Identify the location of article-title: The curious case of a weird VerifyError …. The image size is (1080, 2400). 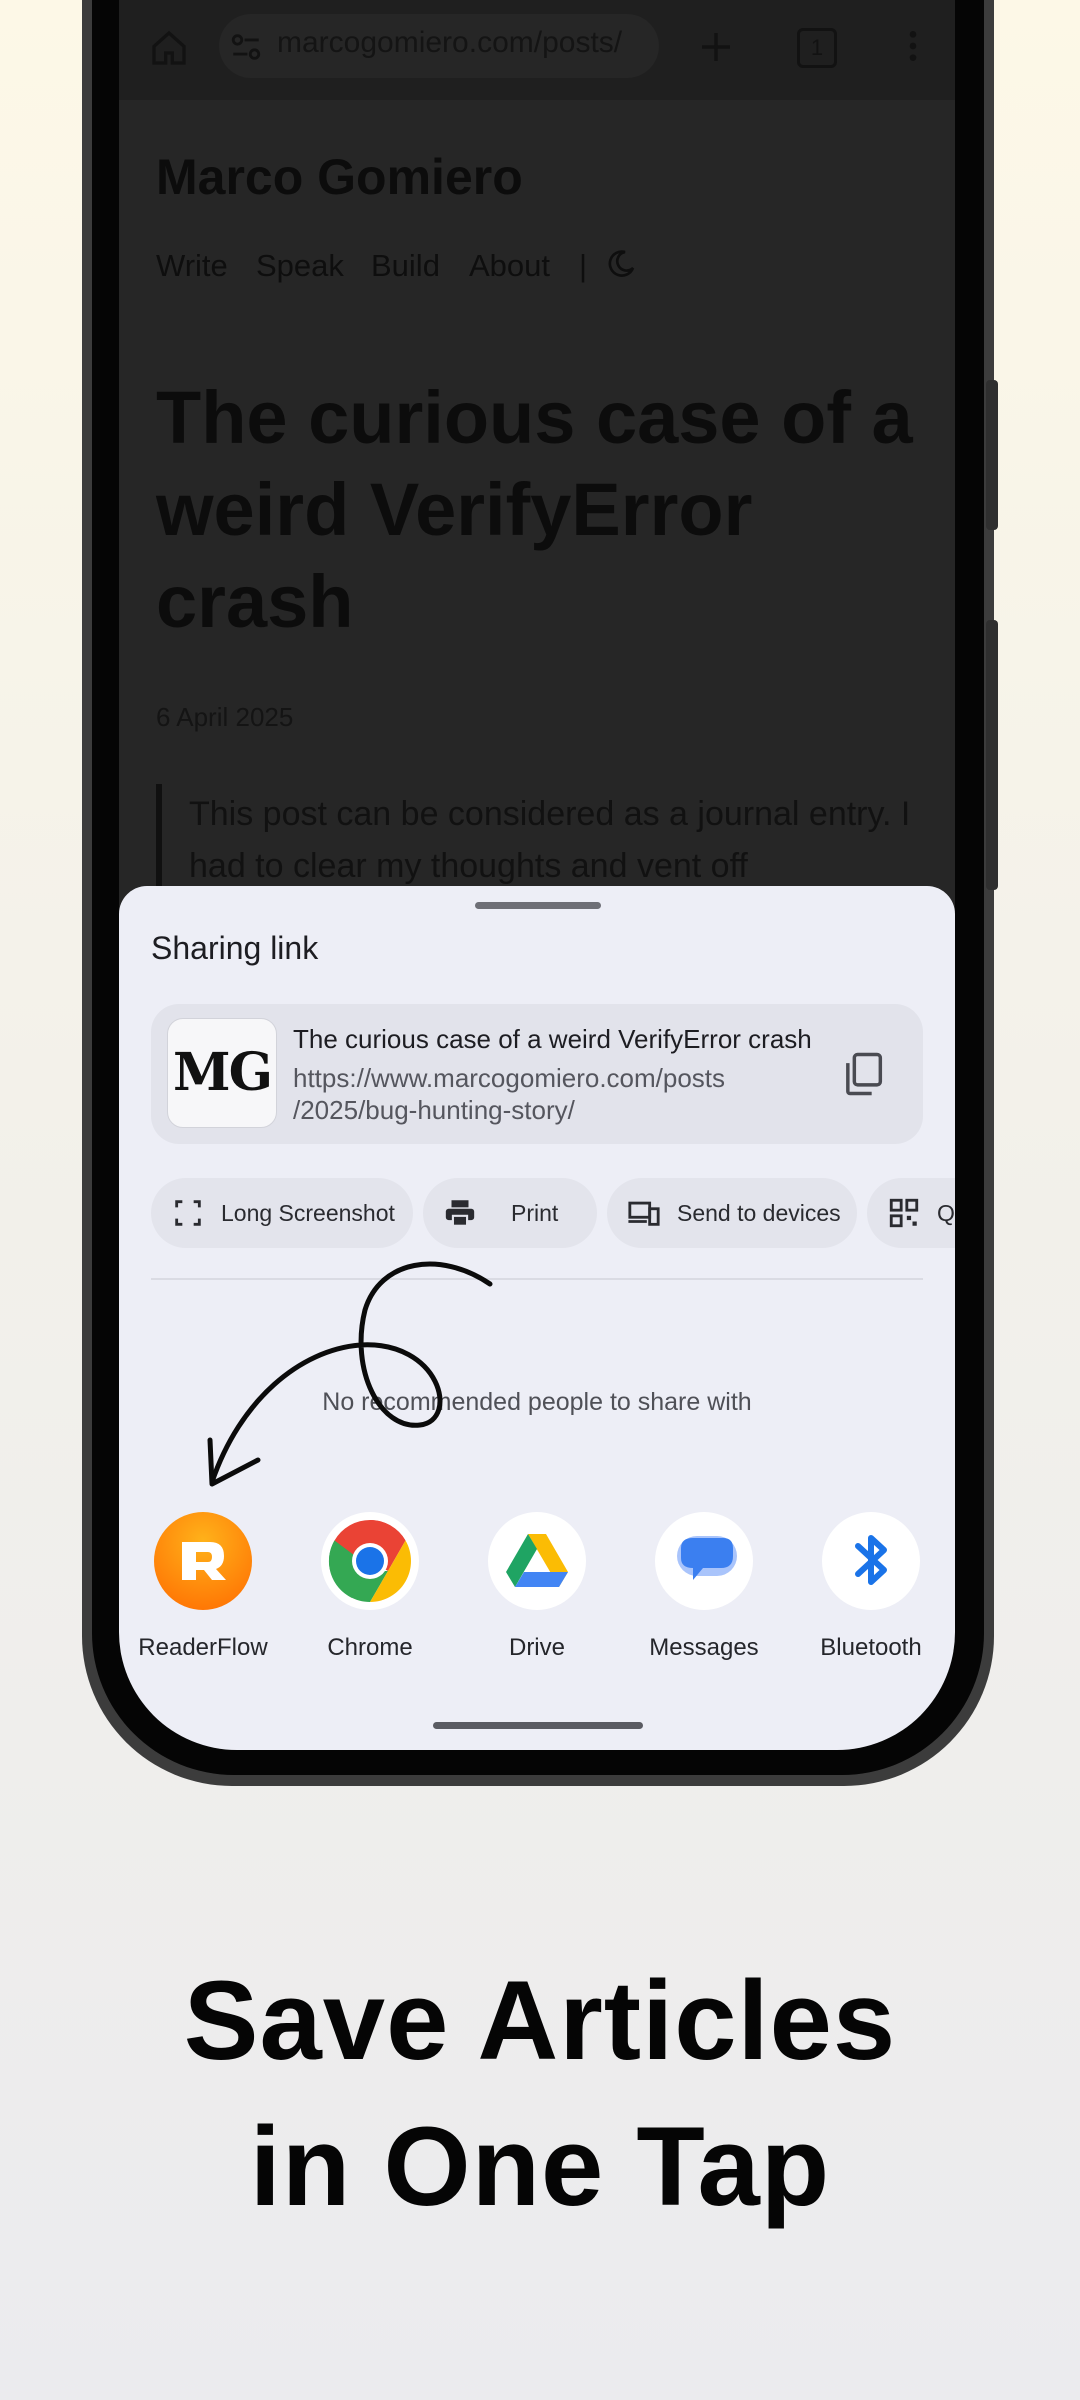
(534, 509).